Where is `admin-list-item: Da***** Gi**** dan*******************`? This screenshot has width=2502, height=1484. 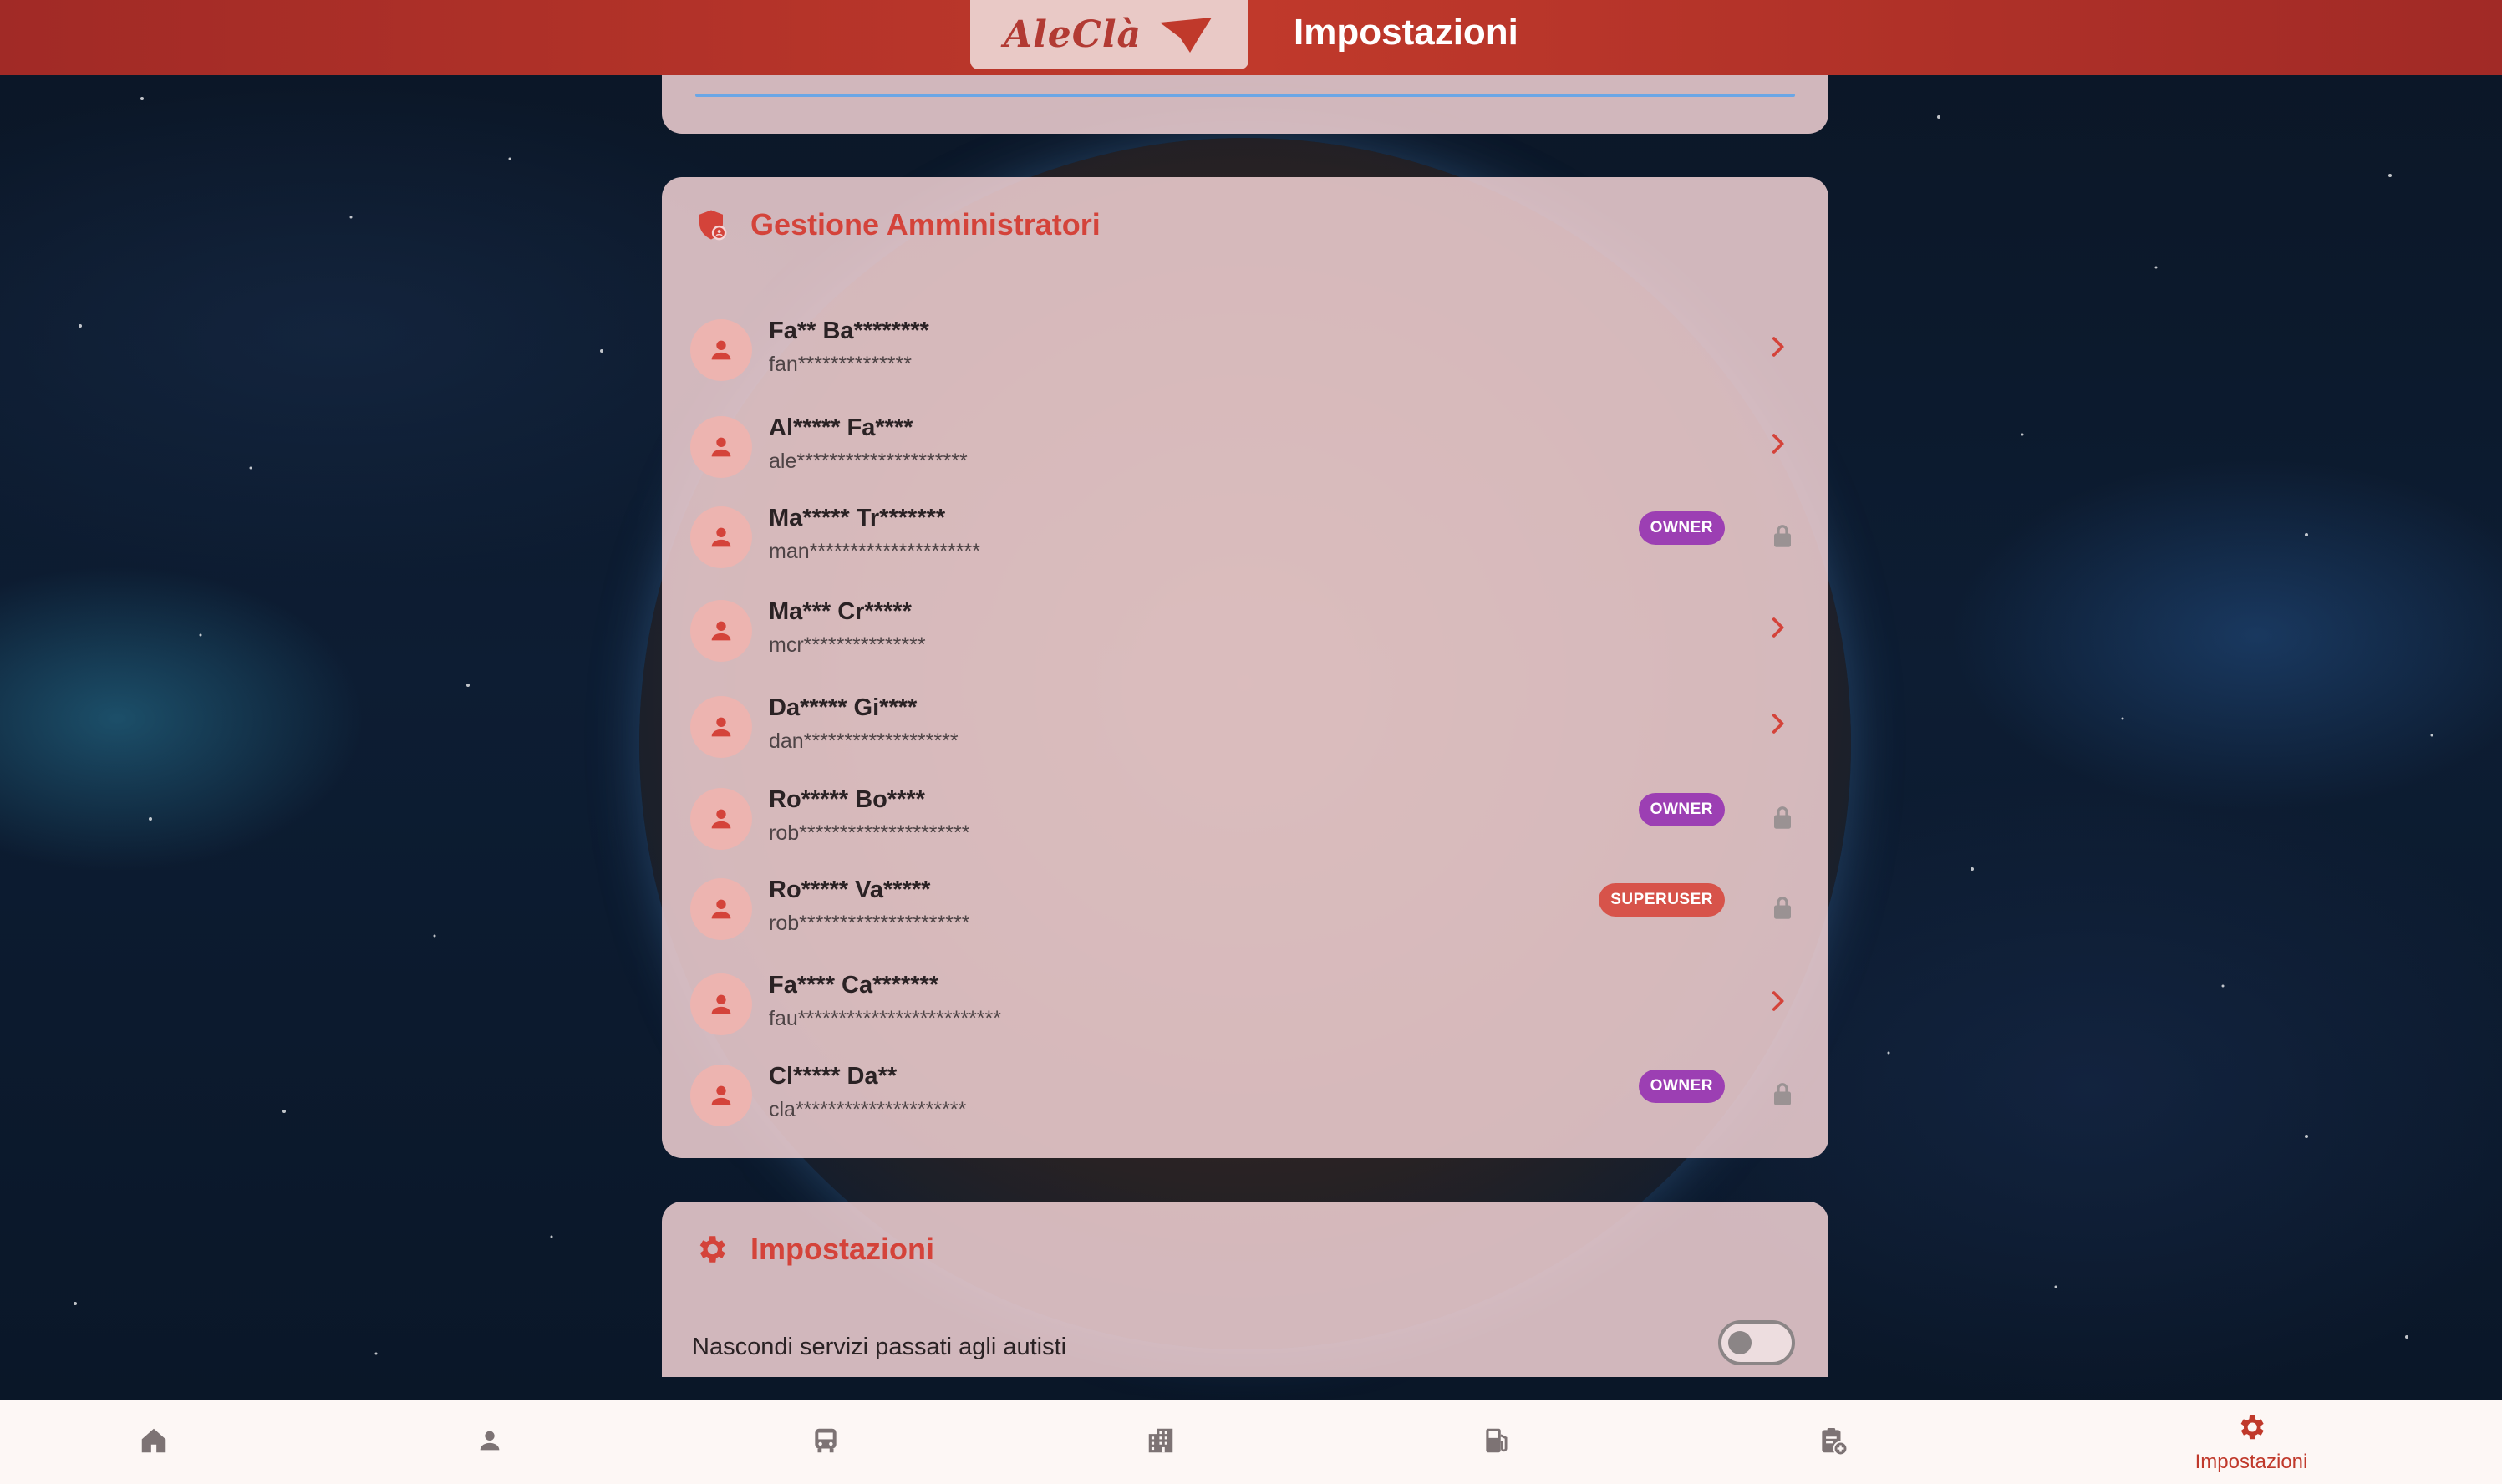 admin-list-item: Da***** Gi**** dan******************* is located at coordinates (1246, 727).